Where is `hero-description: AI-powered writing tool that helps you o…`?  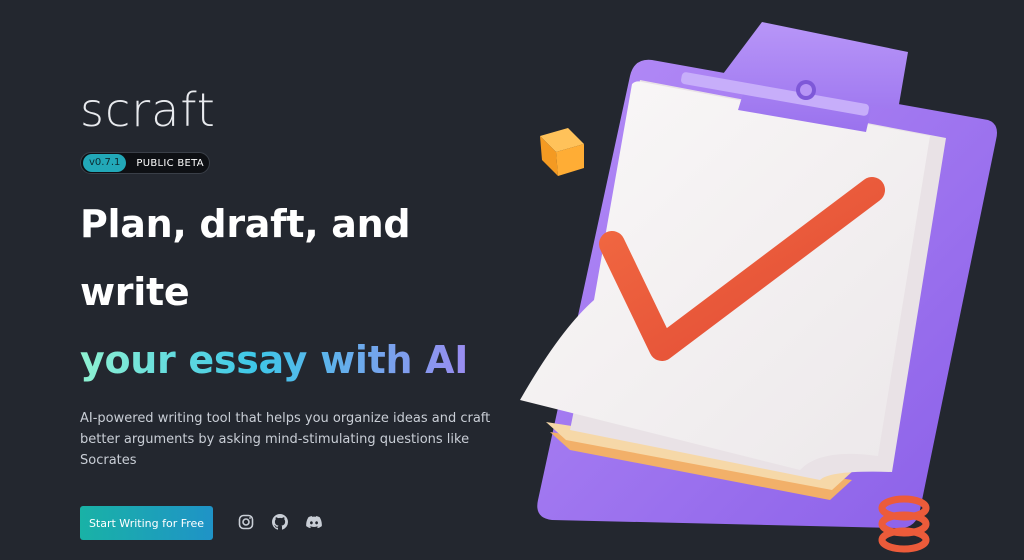
hero-description: AI-powered writing tool that helps you o… is located at coordinates (285, 439).